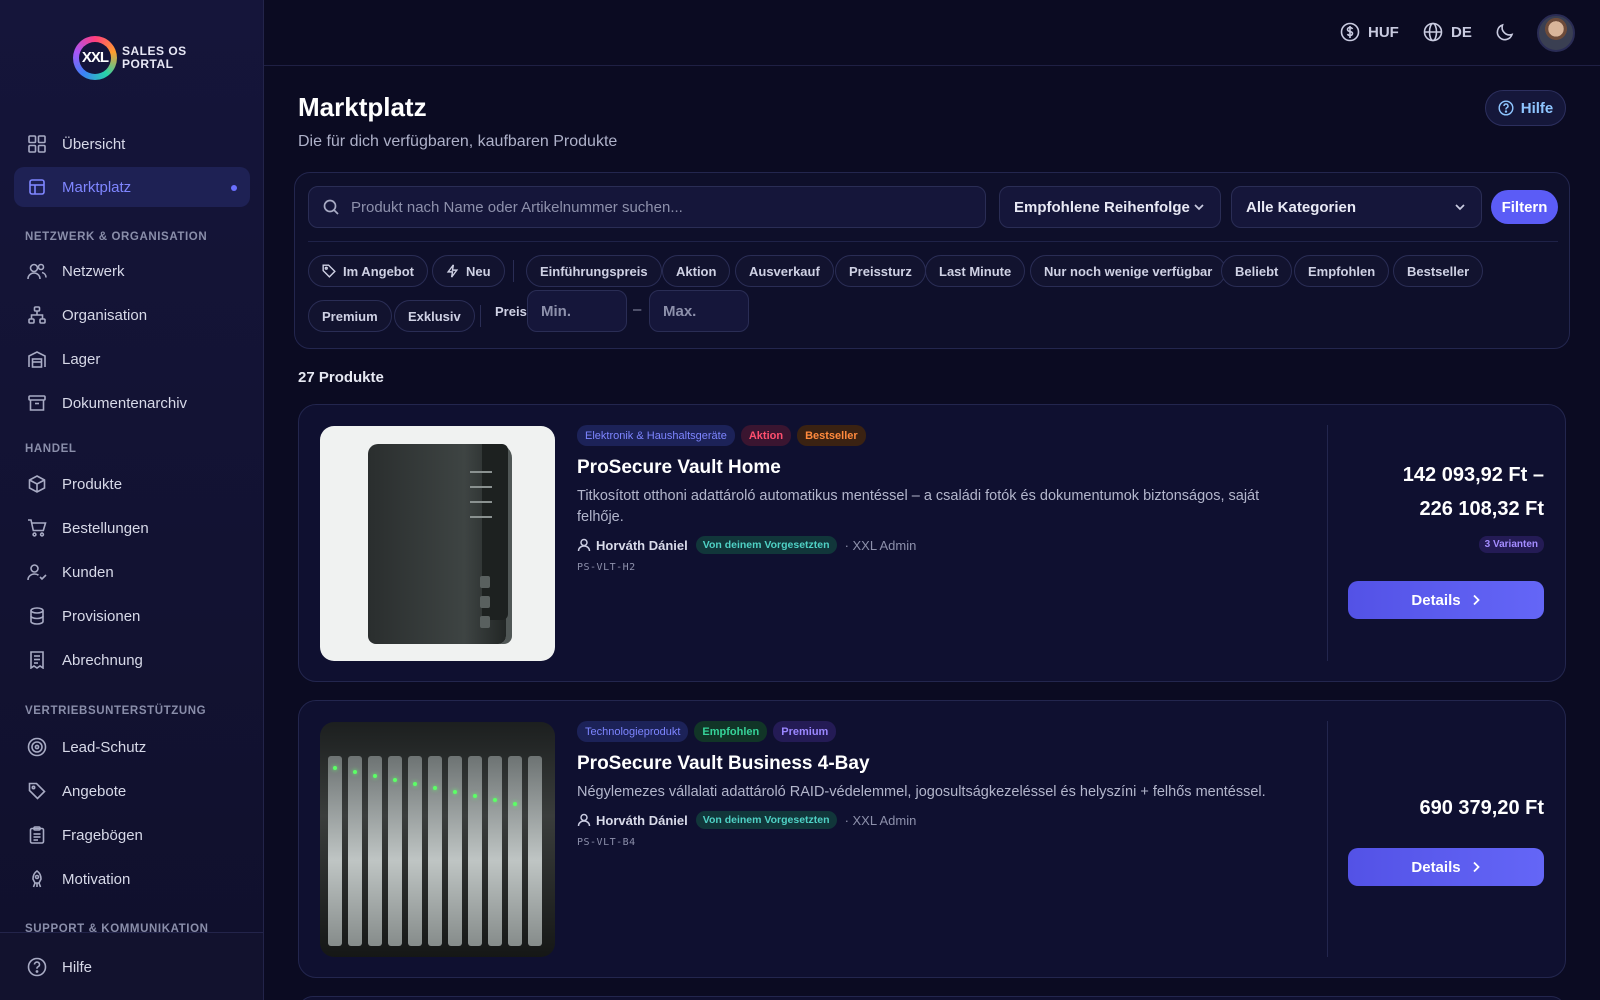 The image size is (1600, 1000). I want to click on sidebar-item-kunden: Kunden, so click(132, 572).